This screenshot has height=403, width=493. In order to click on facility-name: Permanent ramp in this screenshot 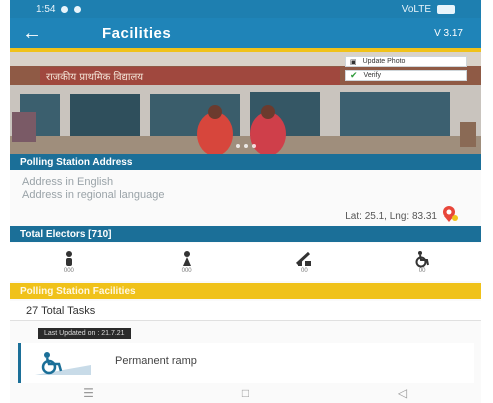, I will do `click(156, 361)`.